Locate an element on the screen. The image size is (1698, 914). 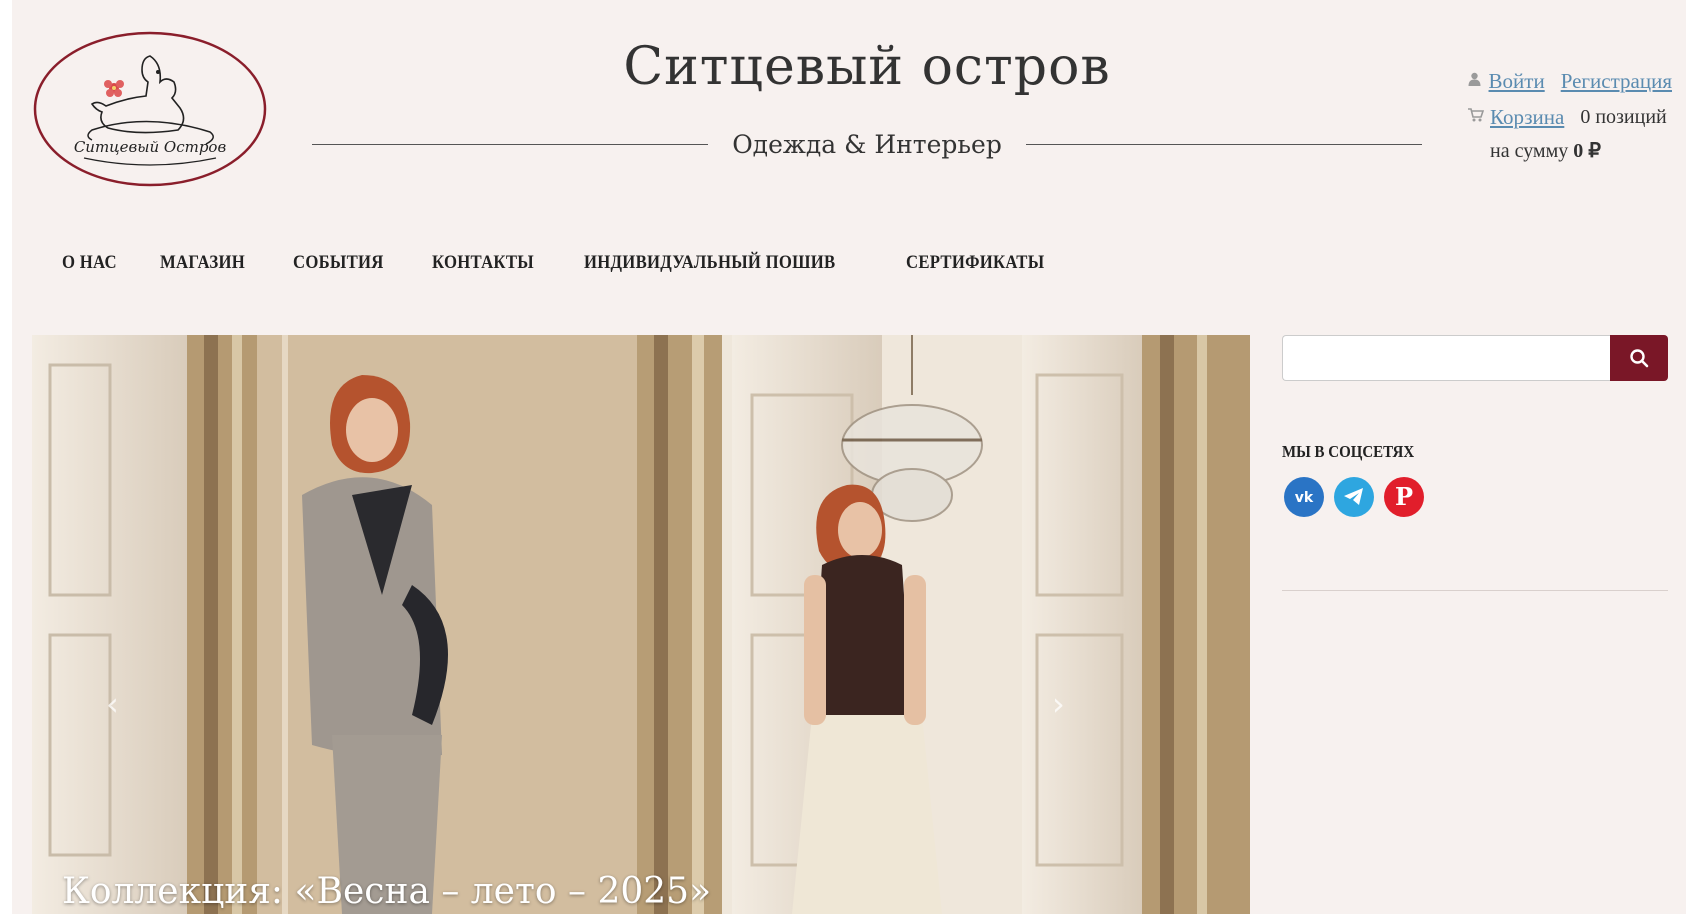
svg-text: vk is located at coordinates (1304, 497).